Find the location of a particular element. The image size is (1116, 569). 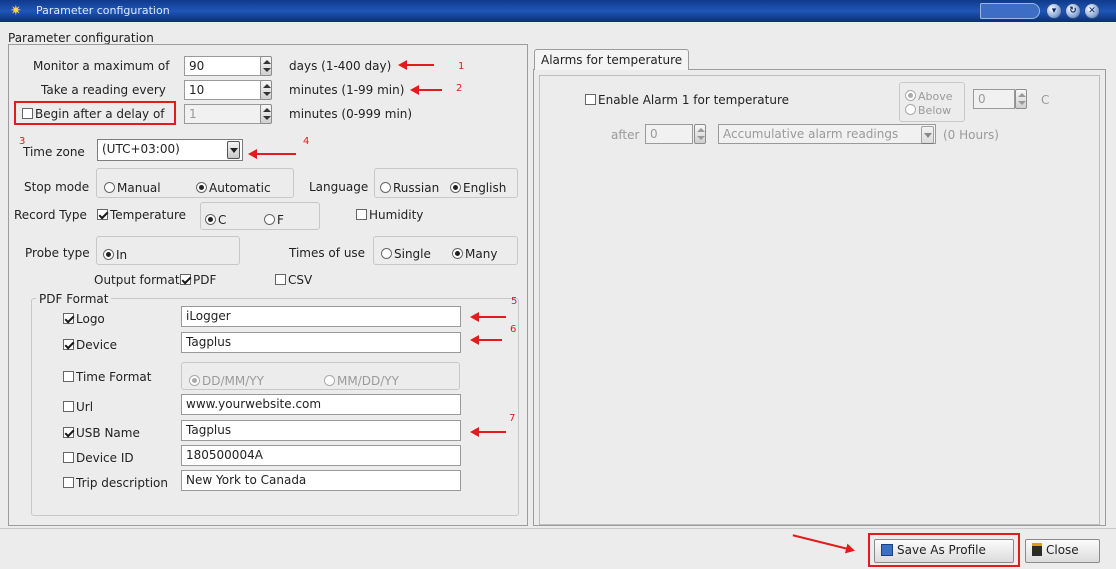

minimize-button: ▾ is located at coordinates (1054, 11).